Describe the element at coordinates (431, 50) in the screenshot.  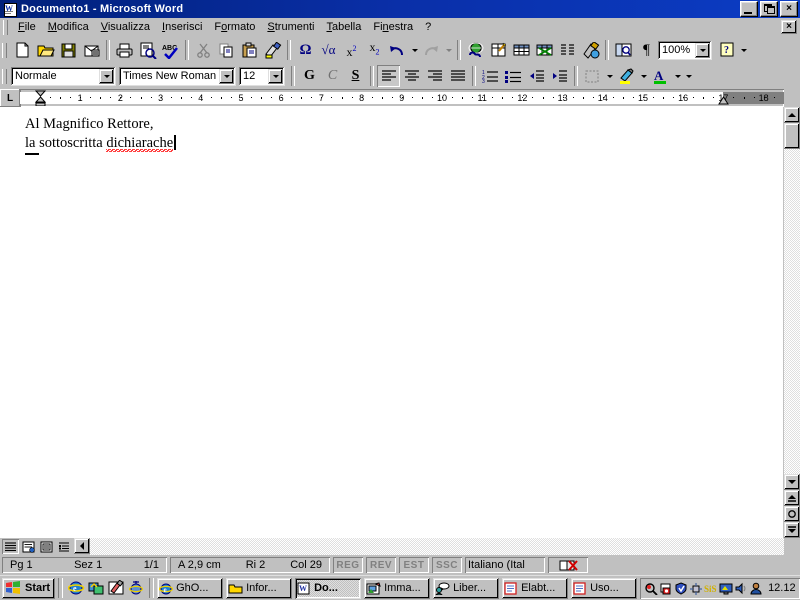
I see `redo-button` at that location.